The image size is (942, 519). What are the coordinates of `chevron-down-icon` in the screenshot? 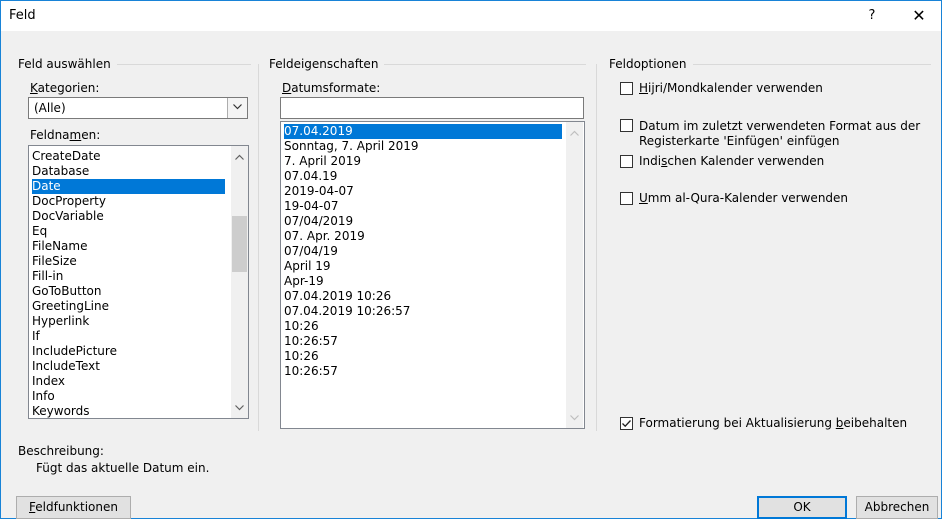 It's located at (237, 108).